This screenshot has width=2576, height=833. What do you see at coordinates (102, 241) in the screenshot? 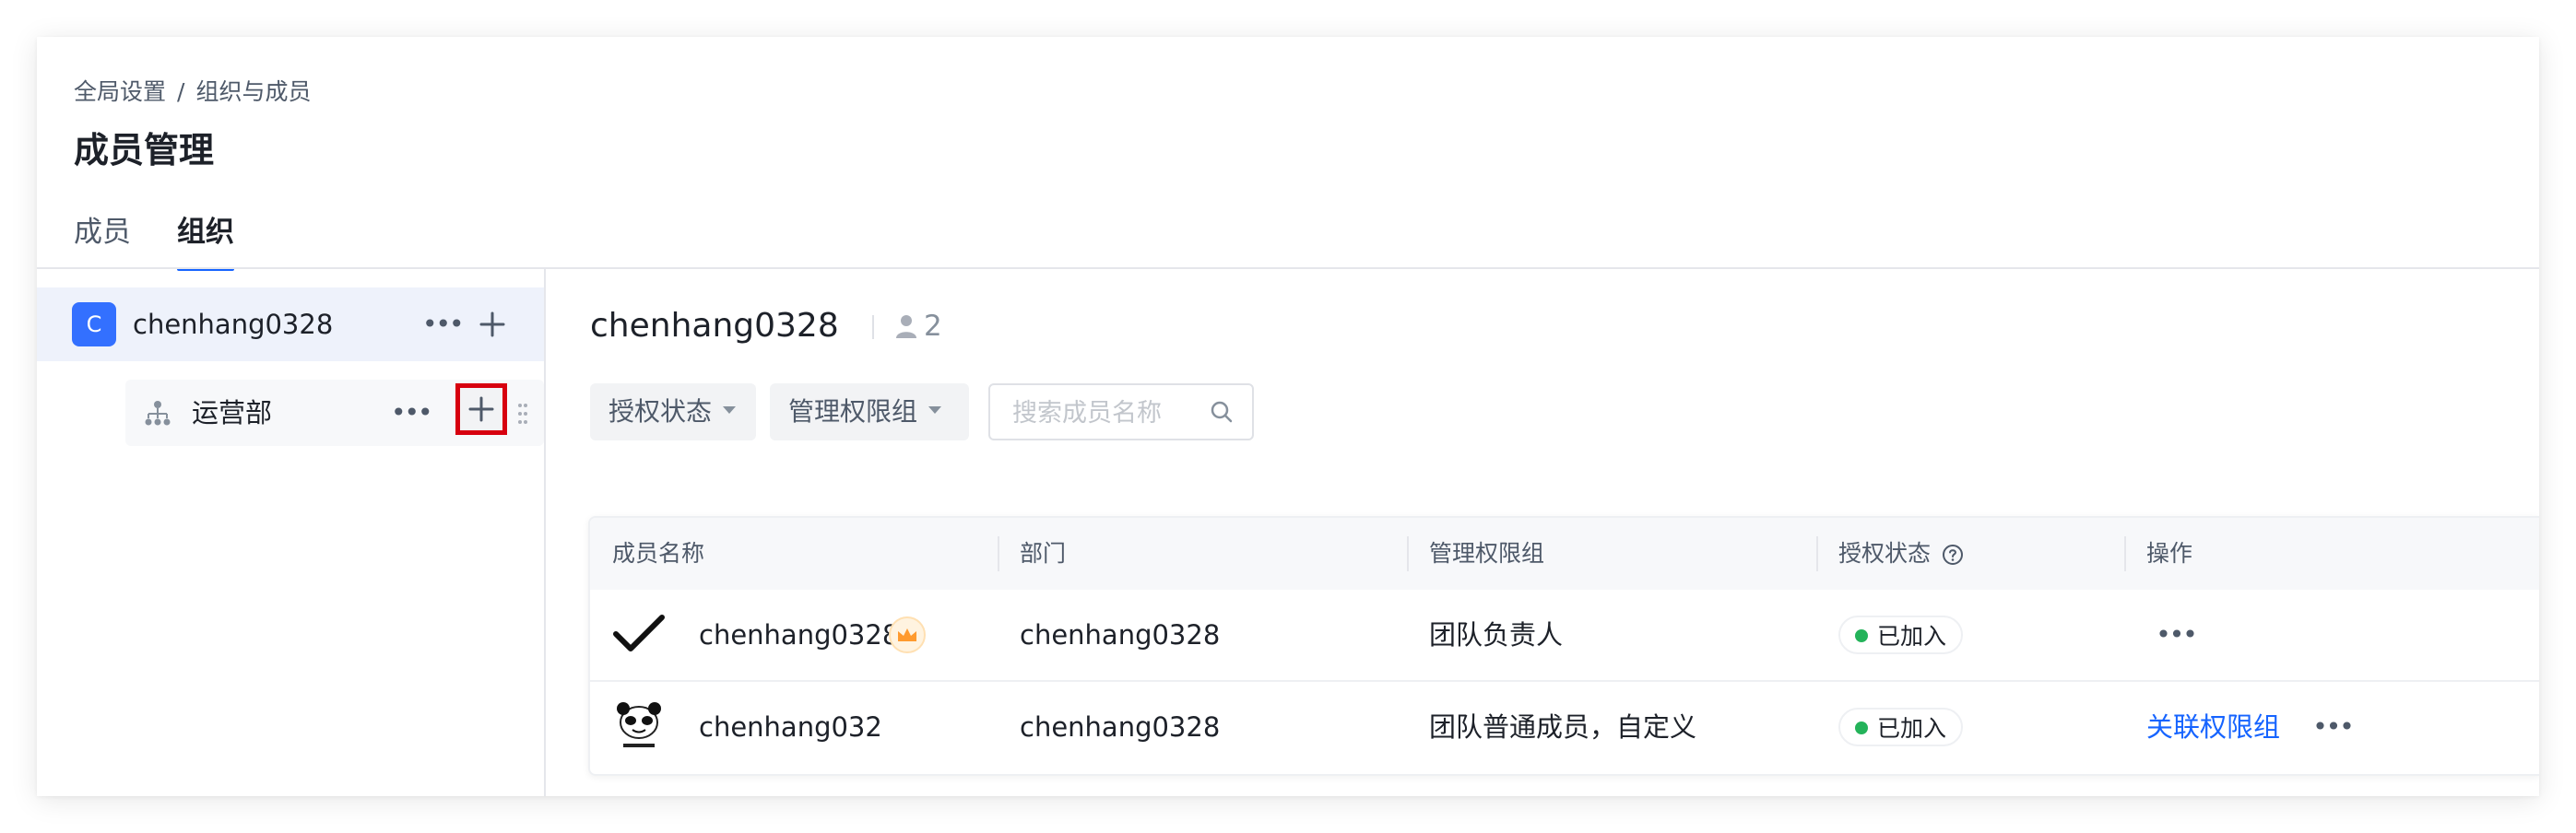
I see `tab-members: 成员` at bounding box center [102, 241].